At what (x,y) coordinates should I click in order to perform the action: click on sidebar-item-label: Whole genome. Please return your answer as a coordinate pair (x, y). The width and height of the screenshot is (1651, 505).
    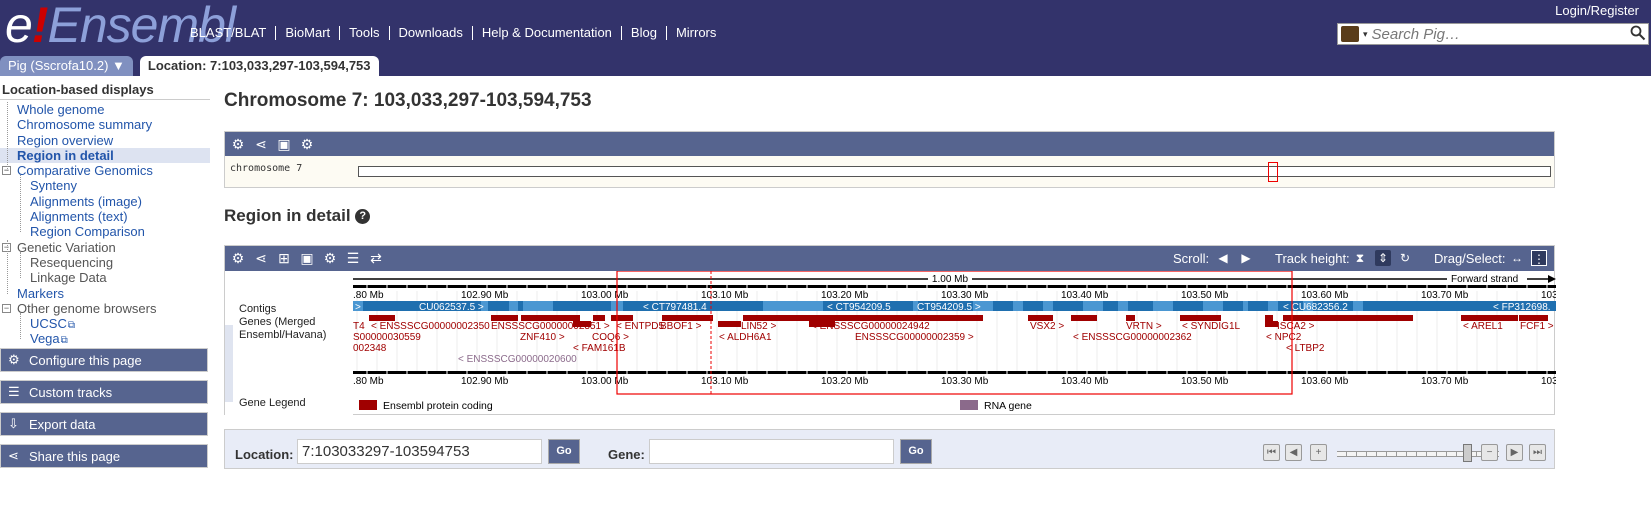
    Looking at the image, I should click on (60, 109).